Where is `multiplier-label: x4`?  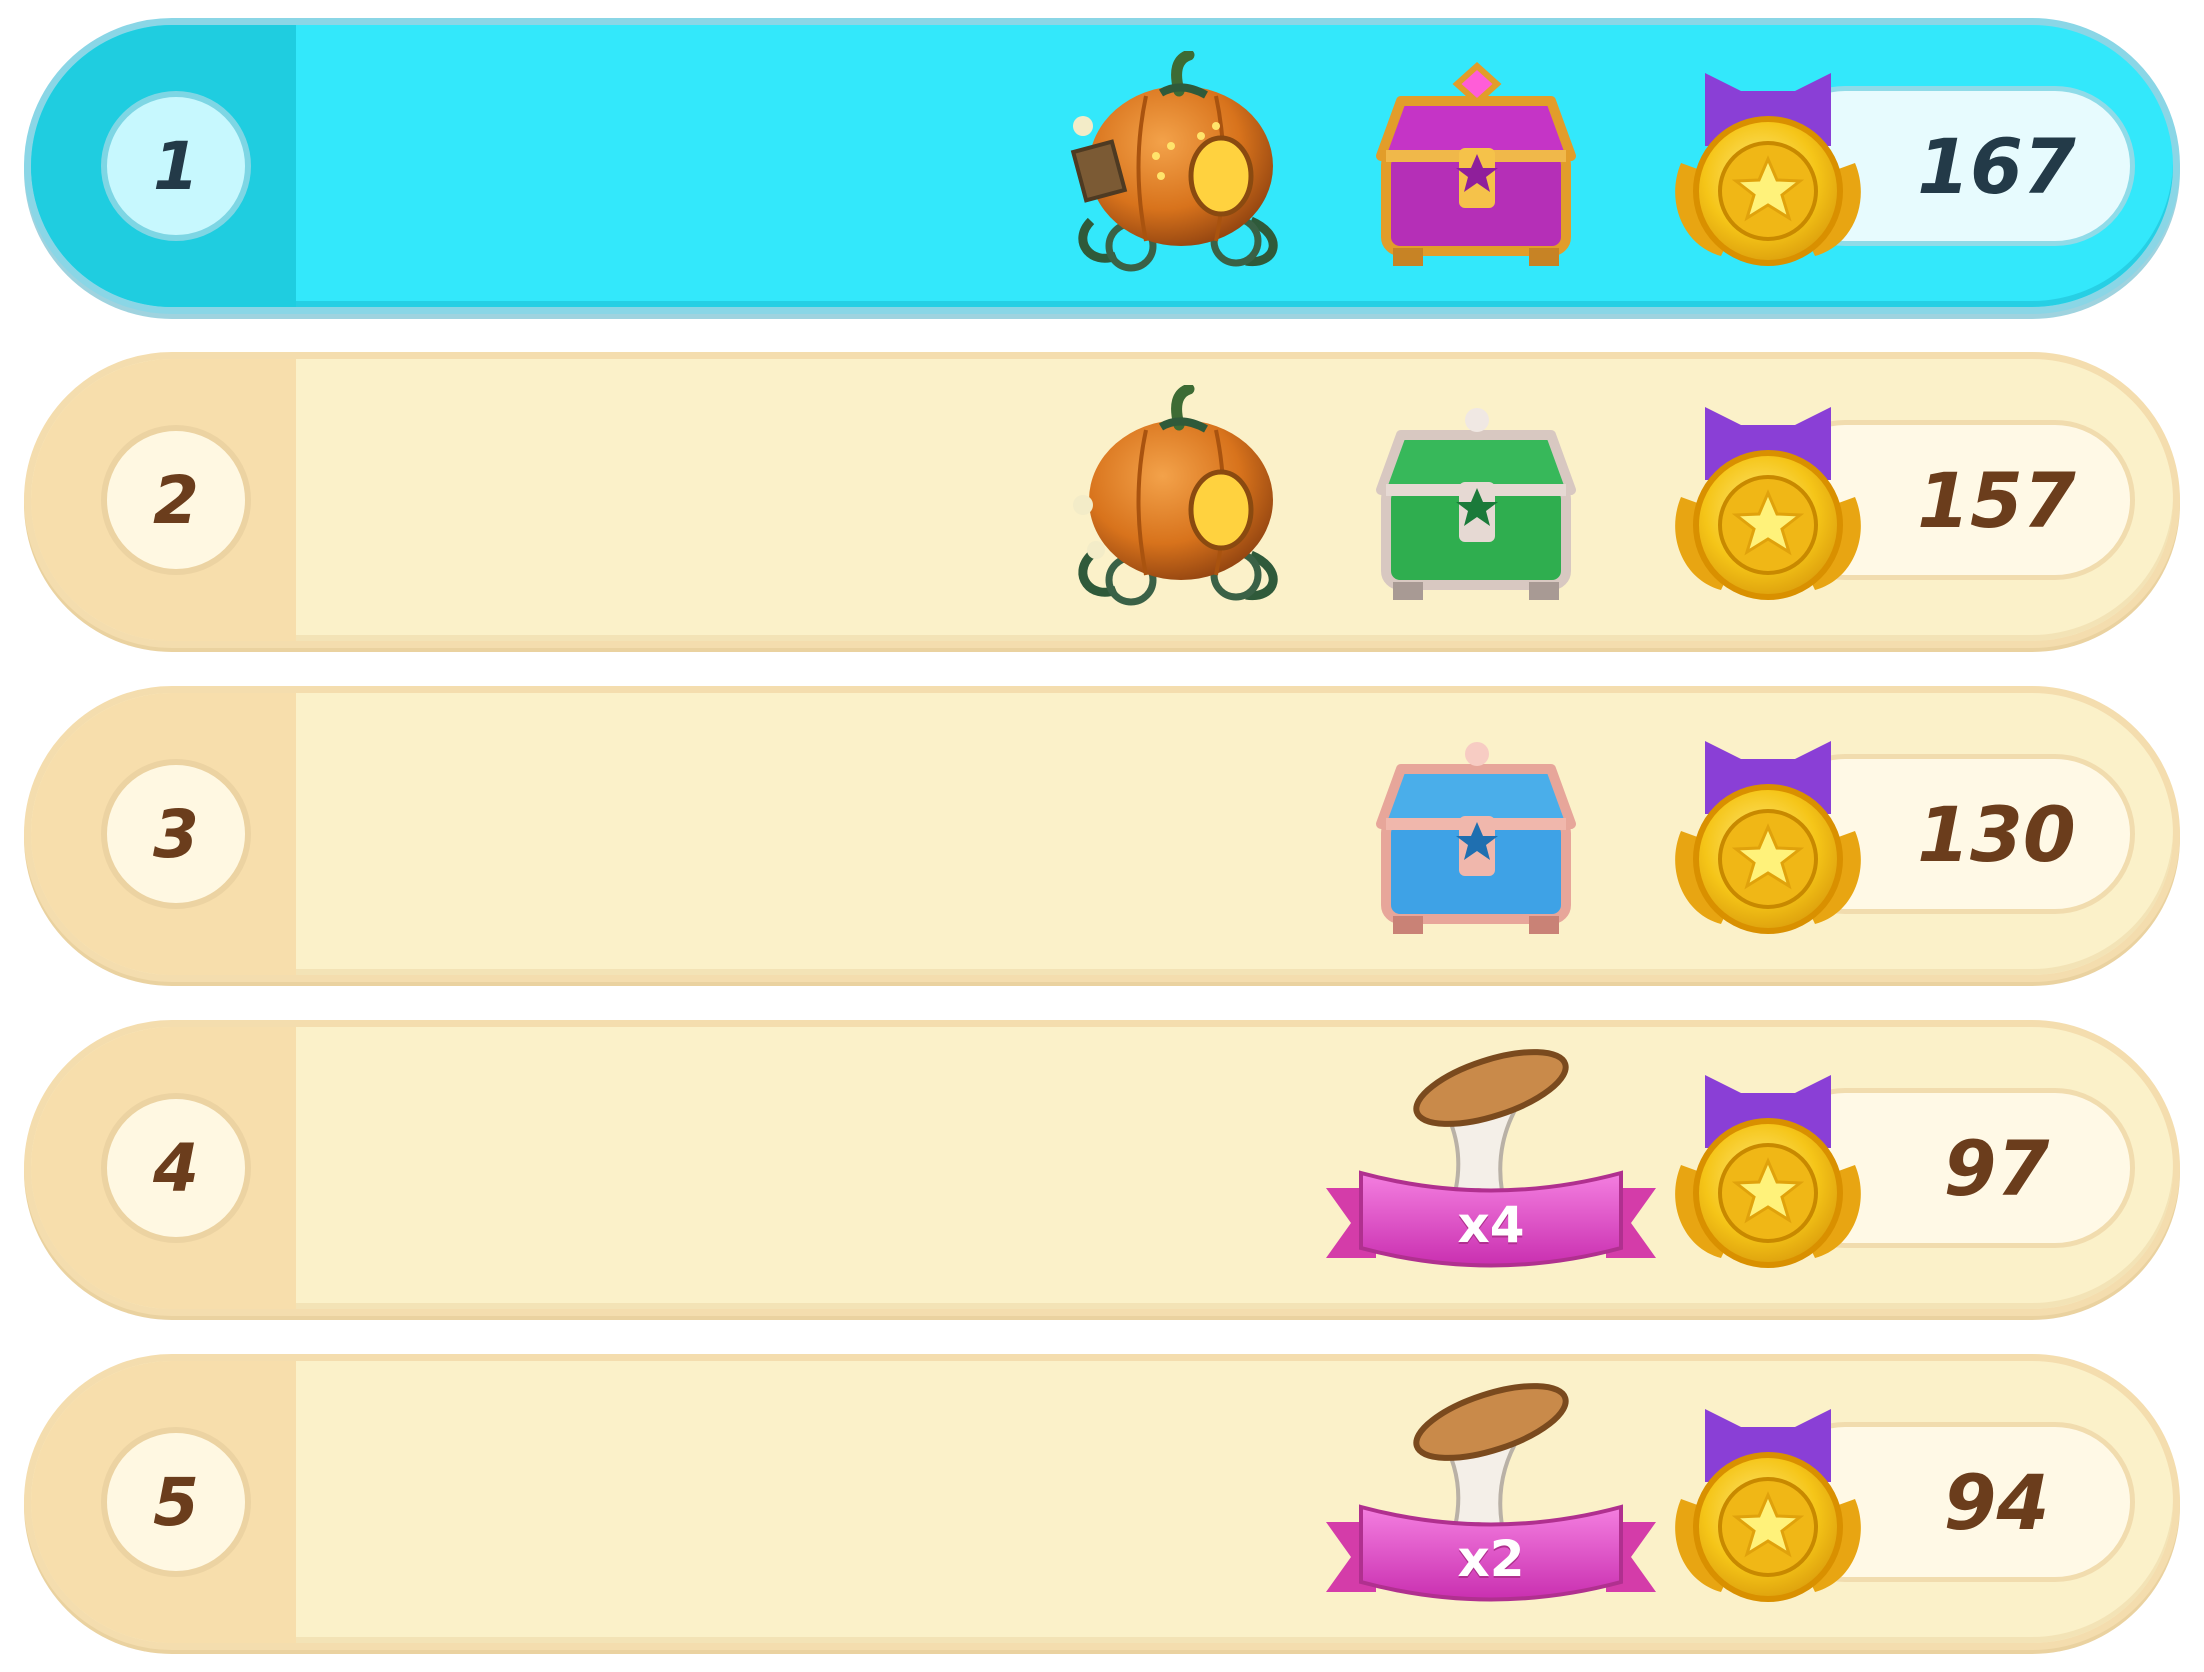 multiplier-label: x4 is located at coordinates (1491, 1225).